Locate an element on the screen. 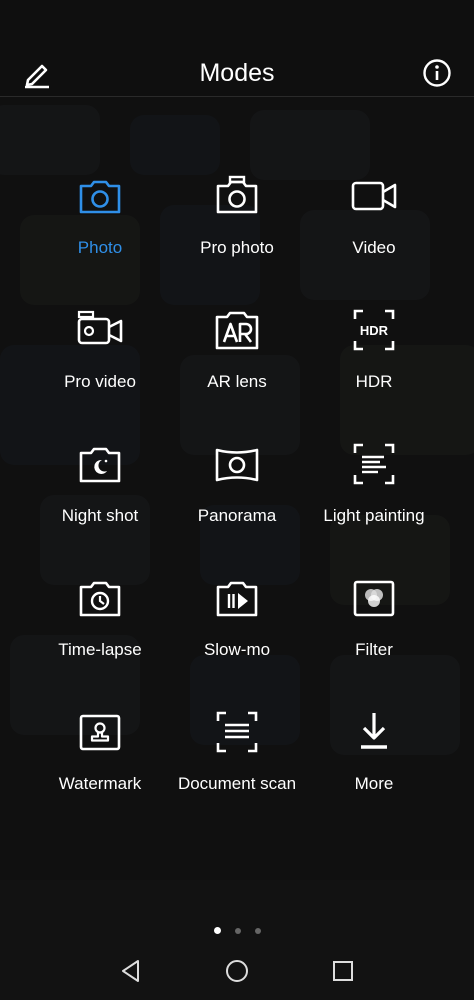 This screenshot has width=474, height=1000. ar-lens-icon is located at coordinates (237, 330).